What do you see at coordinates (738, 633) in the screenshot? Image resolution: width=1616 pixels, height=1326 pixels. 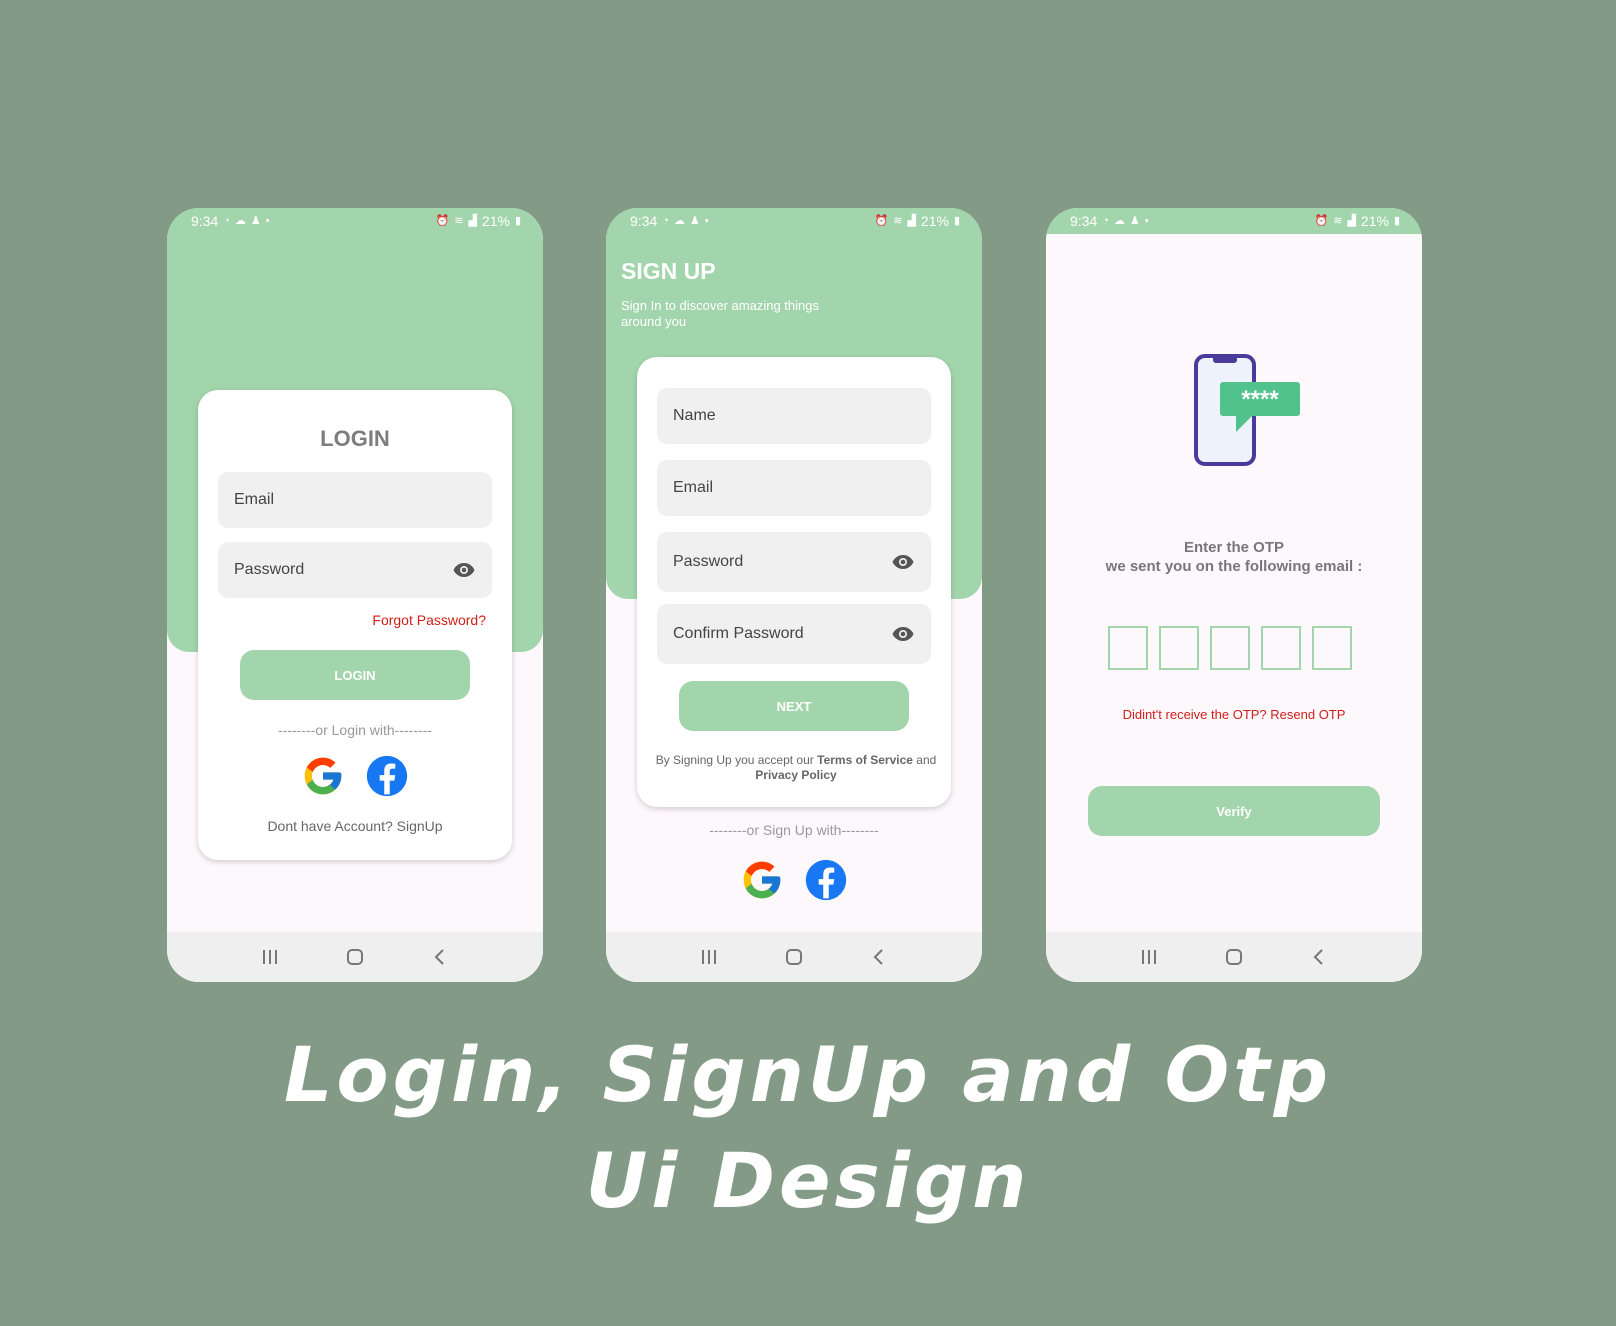 I see `confirm-password-placeholder: Confirm Password` at bounding box center [738, 633].